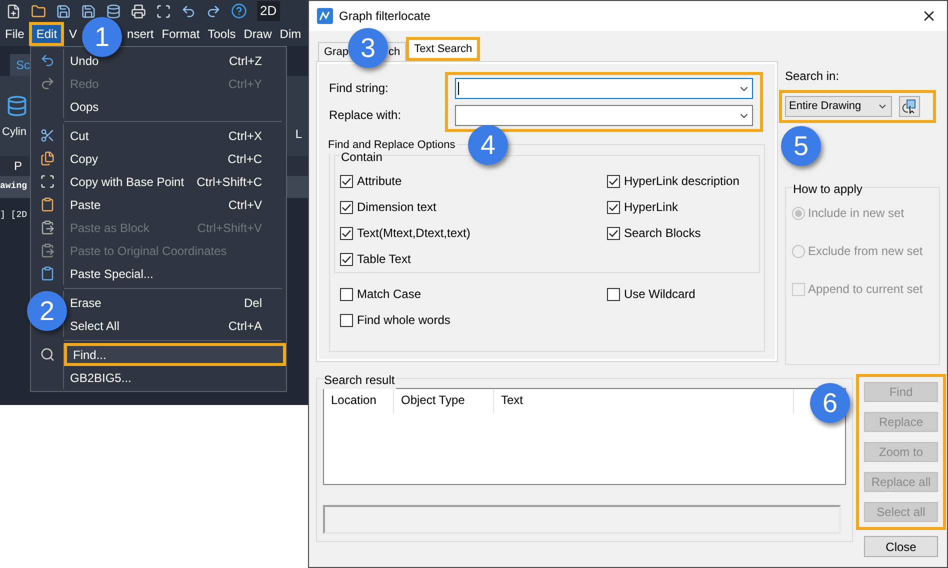 This screenshot has width=948, height=568. I want to click on menu-item: nsert, so click(140, 34).